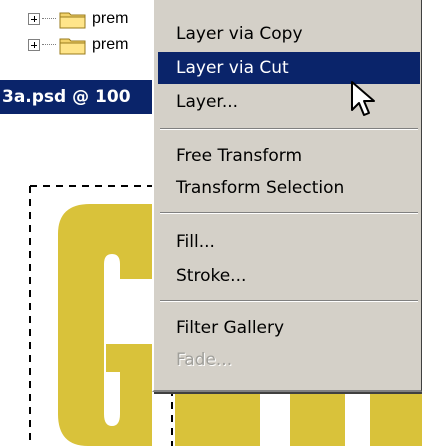 The height and width of the screenshot is (446, 422). I want to click on arrow-cursor-icon, so click(363, 98).